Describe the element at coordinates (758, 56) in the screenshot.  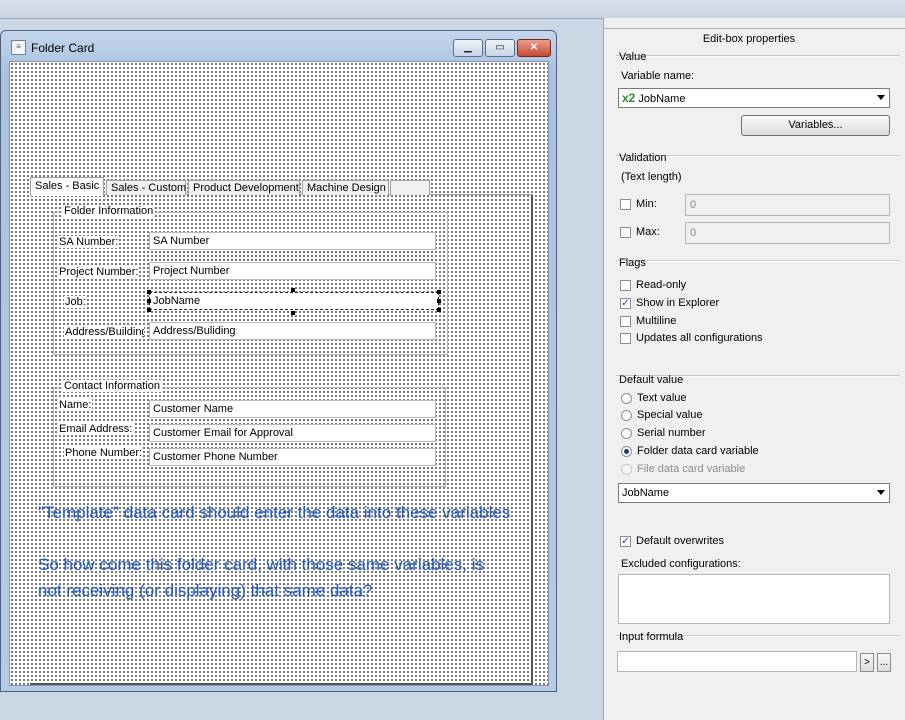
I see `value-section-divider` at that location.